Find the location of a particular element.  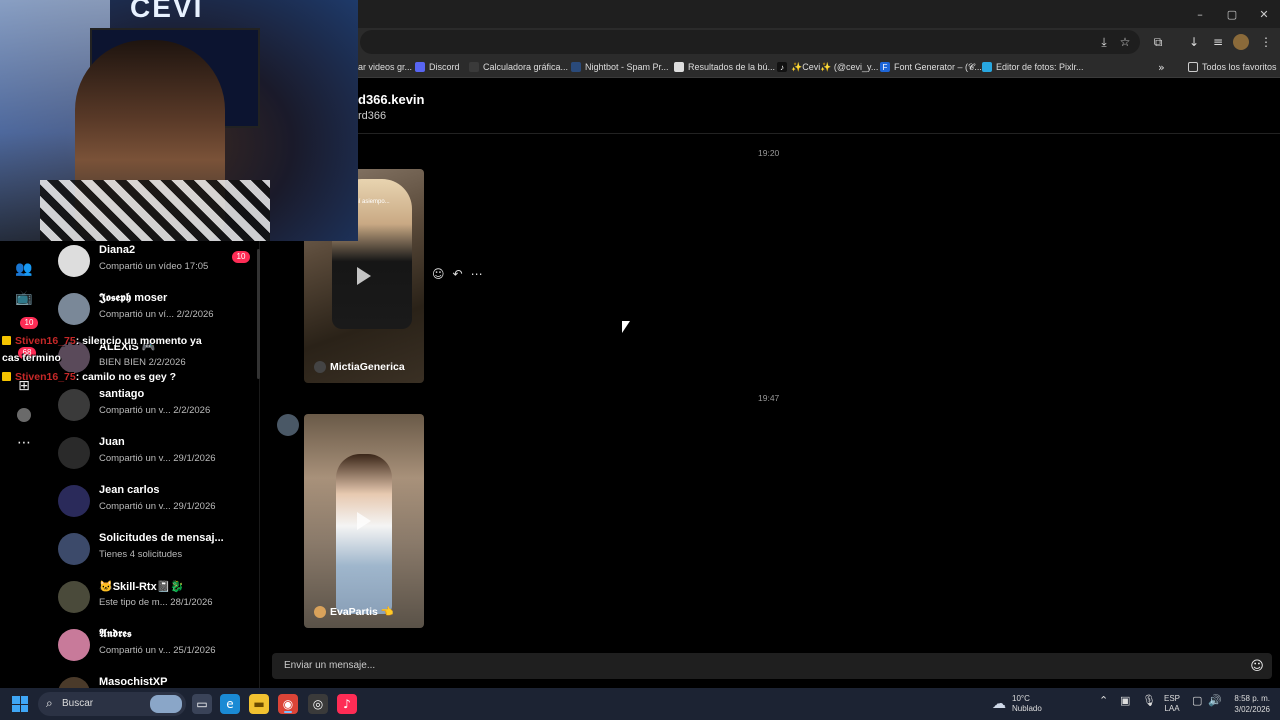

conversation-item: 🐱Skill-Rtx📓🐉 Este tipo de m... 28/1/2026 is located at coordinates (158, 599).